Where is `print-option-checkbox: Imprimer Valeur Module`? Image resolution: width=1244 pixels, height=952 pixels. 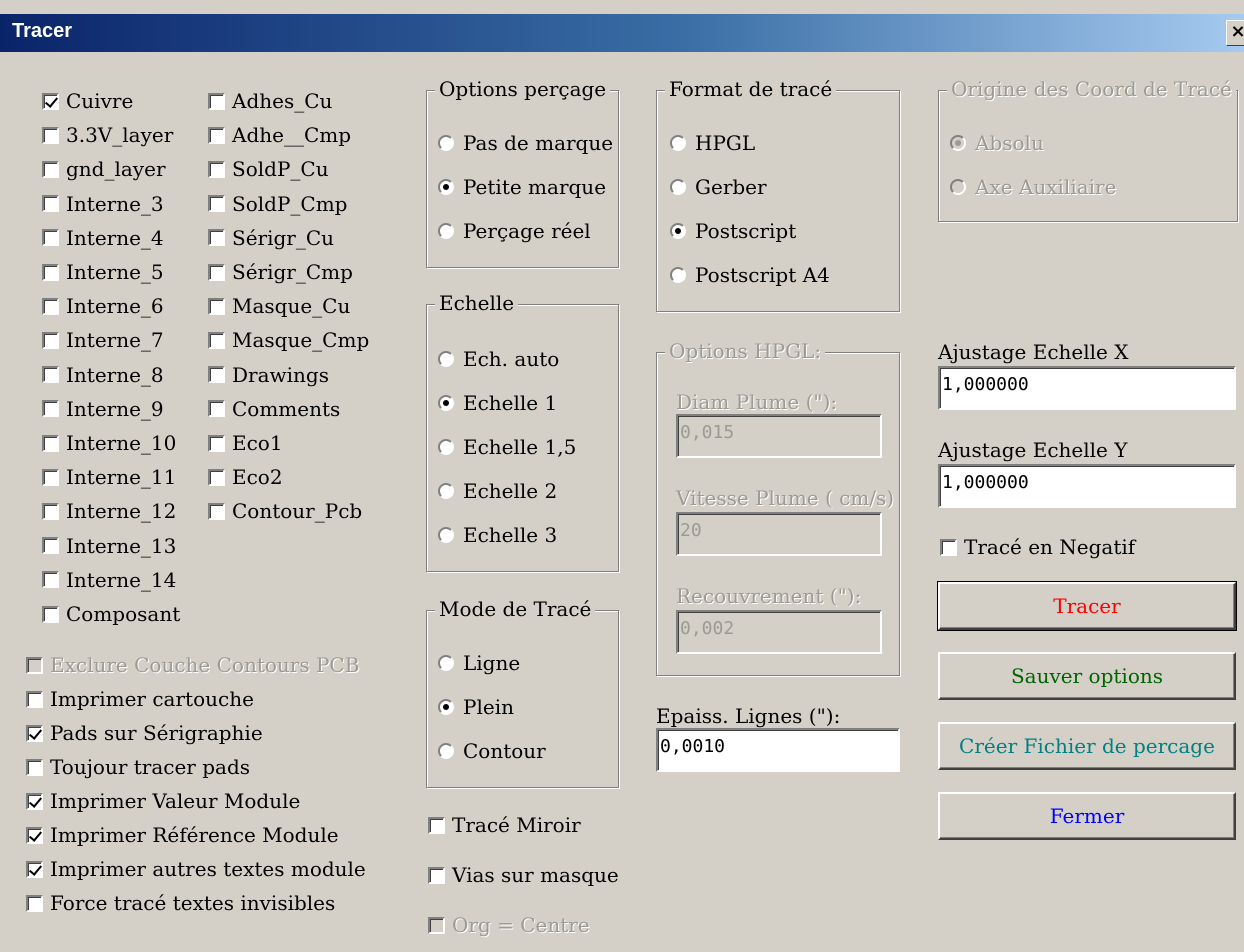
print-option-checkbox: Imprimer Valeur Module is located at coordinates (163, 801).